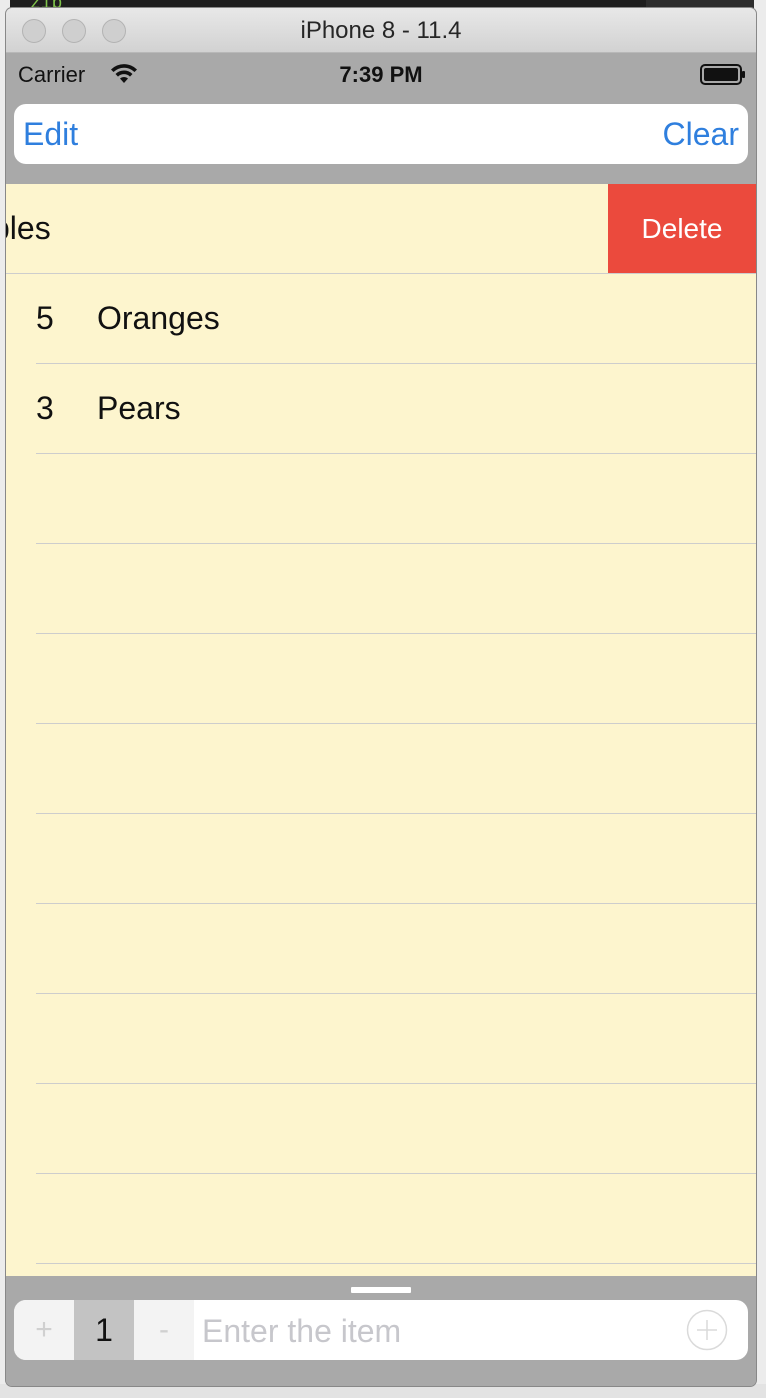  What do you see at coordinates (45, 408) in the screenshot?
I see `item-quantity: 3` at bounding box center [45, 408].